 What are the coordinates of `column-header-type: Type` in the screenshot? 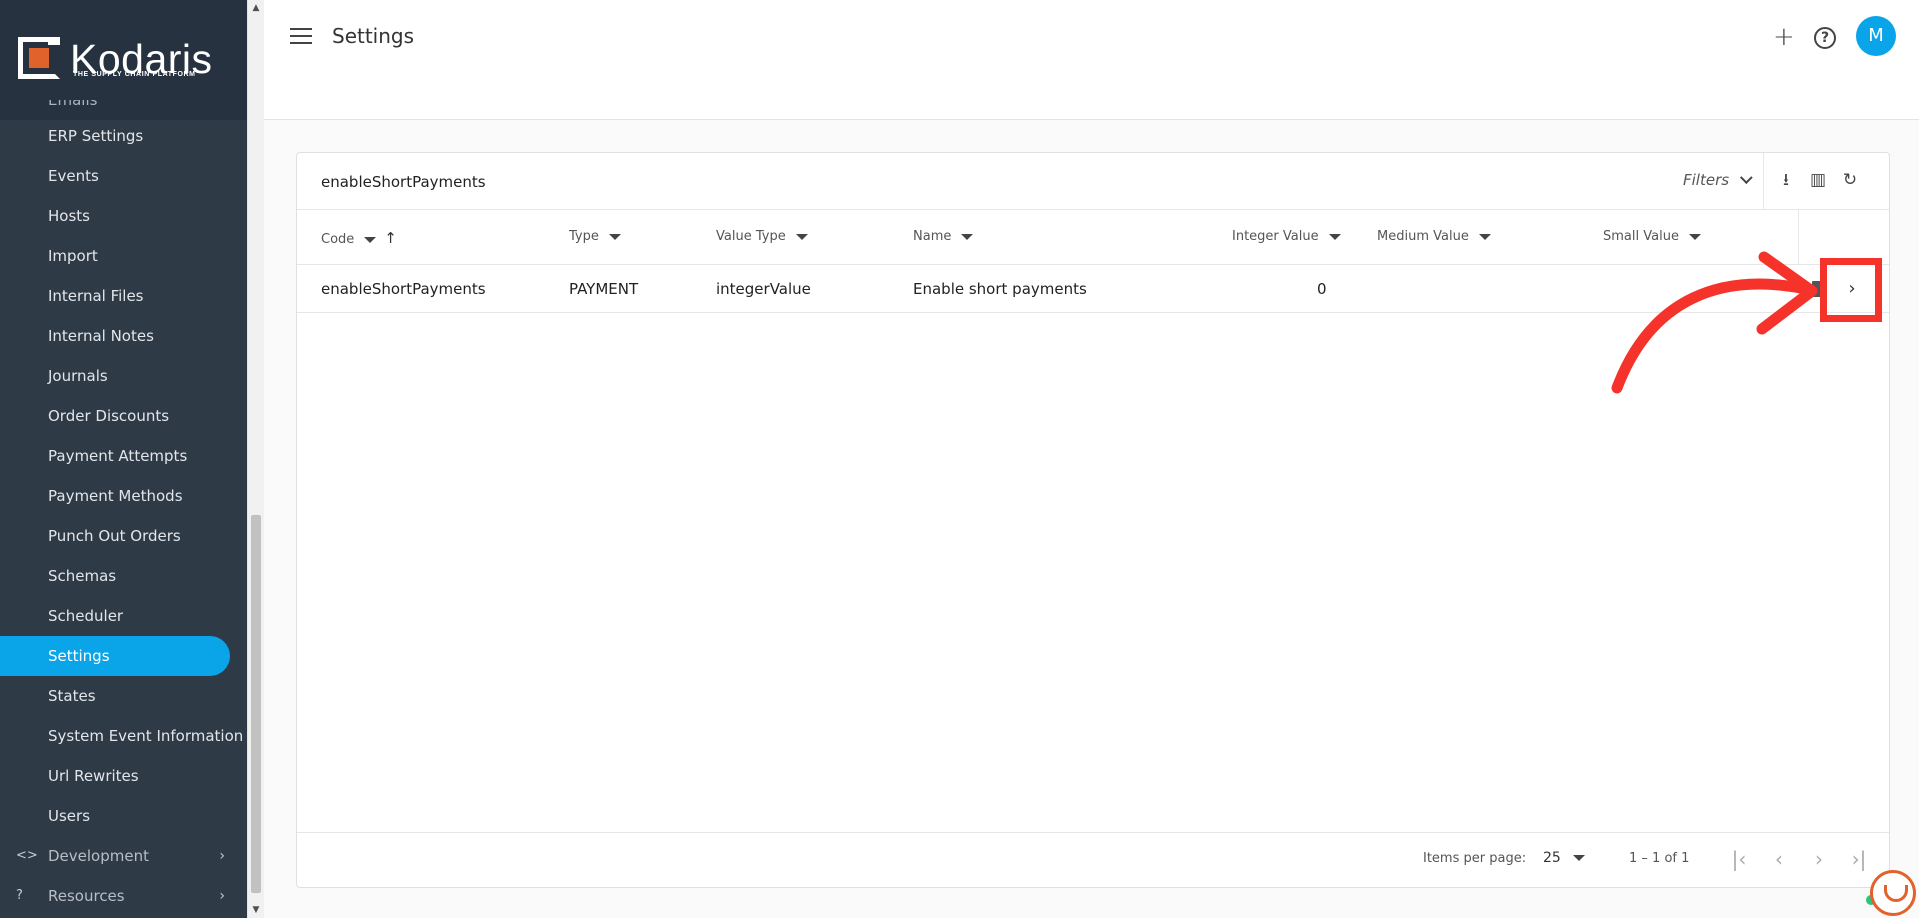 It's located at (595, 236).